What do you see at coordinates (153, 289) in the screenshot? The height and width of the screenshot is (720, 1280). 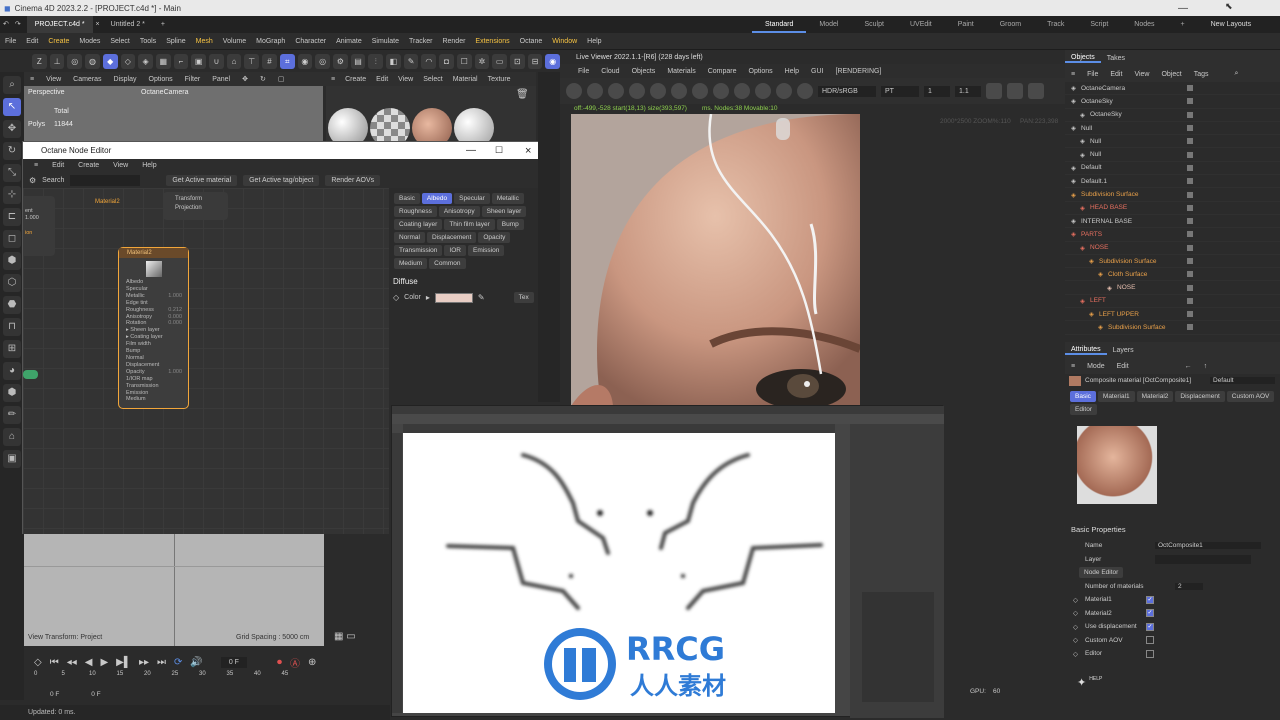 I see `material-node-param: Specular` at bounding box center [153, 289].